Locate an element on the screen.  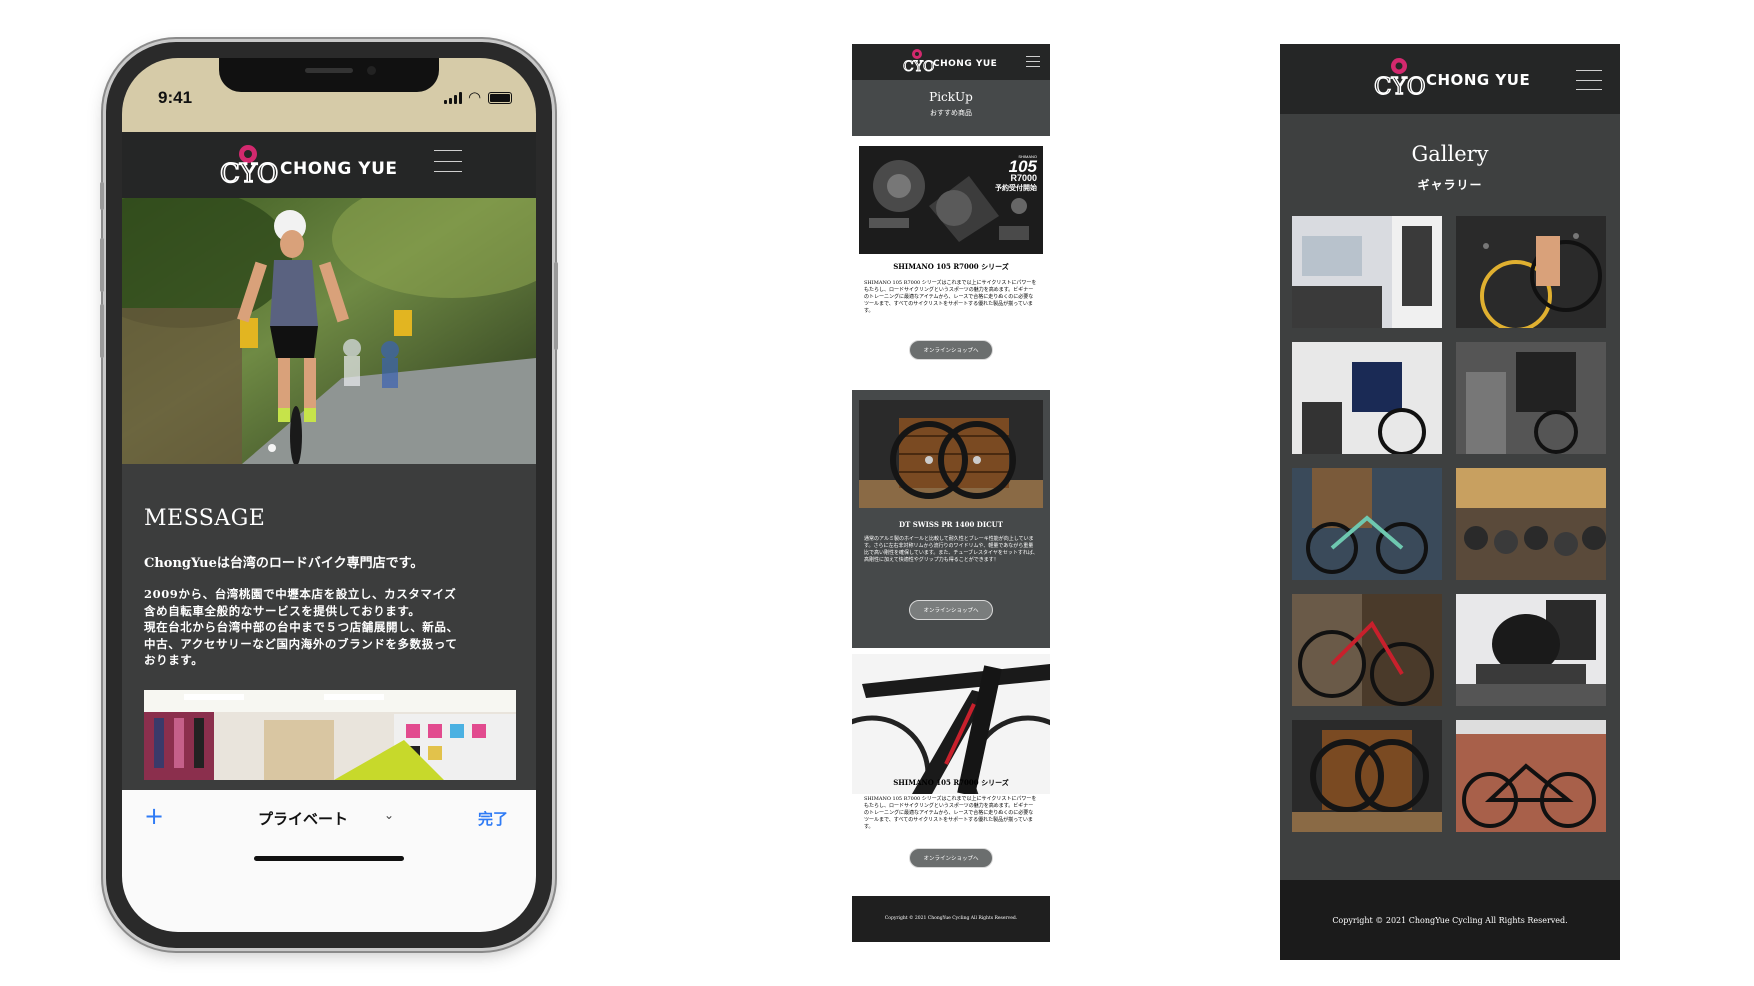
pickup-heading-band: PickUp おすすめ商品 is located at coordinates (951, 108).